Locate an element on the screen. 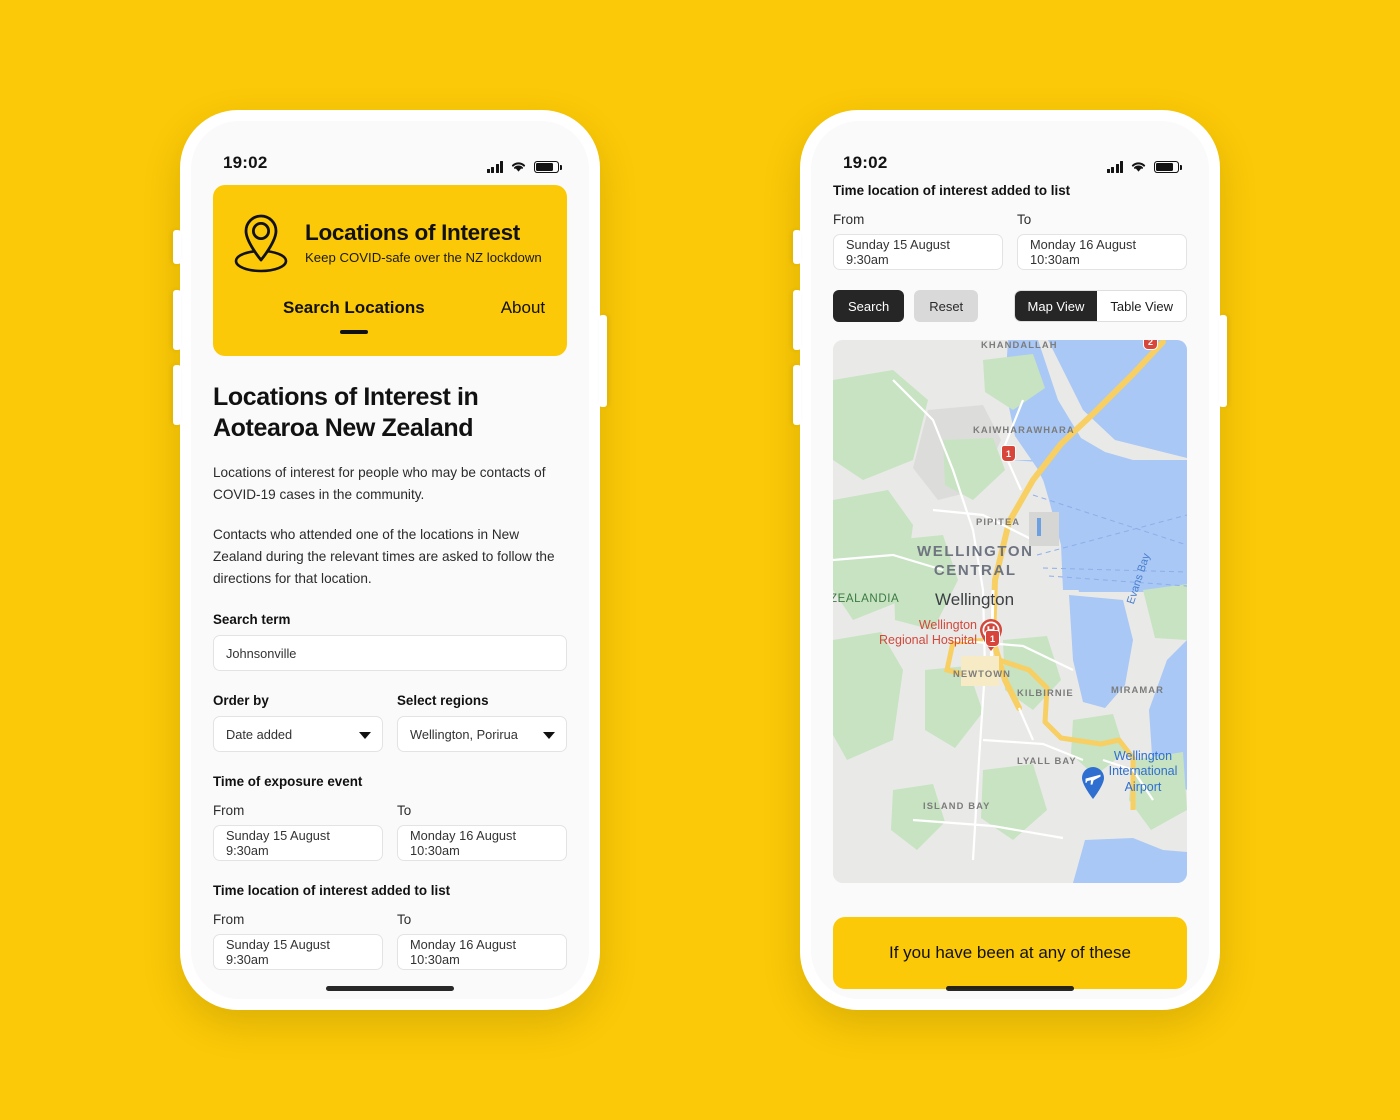 This screenshot has height=1120, width=1400. select-regions-select: Wellington, Porirua is located at coordinates (482, 734).